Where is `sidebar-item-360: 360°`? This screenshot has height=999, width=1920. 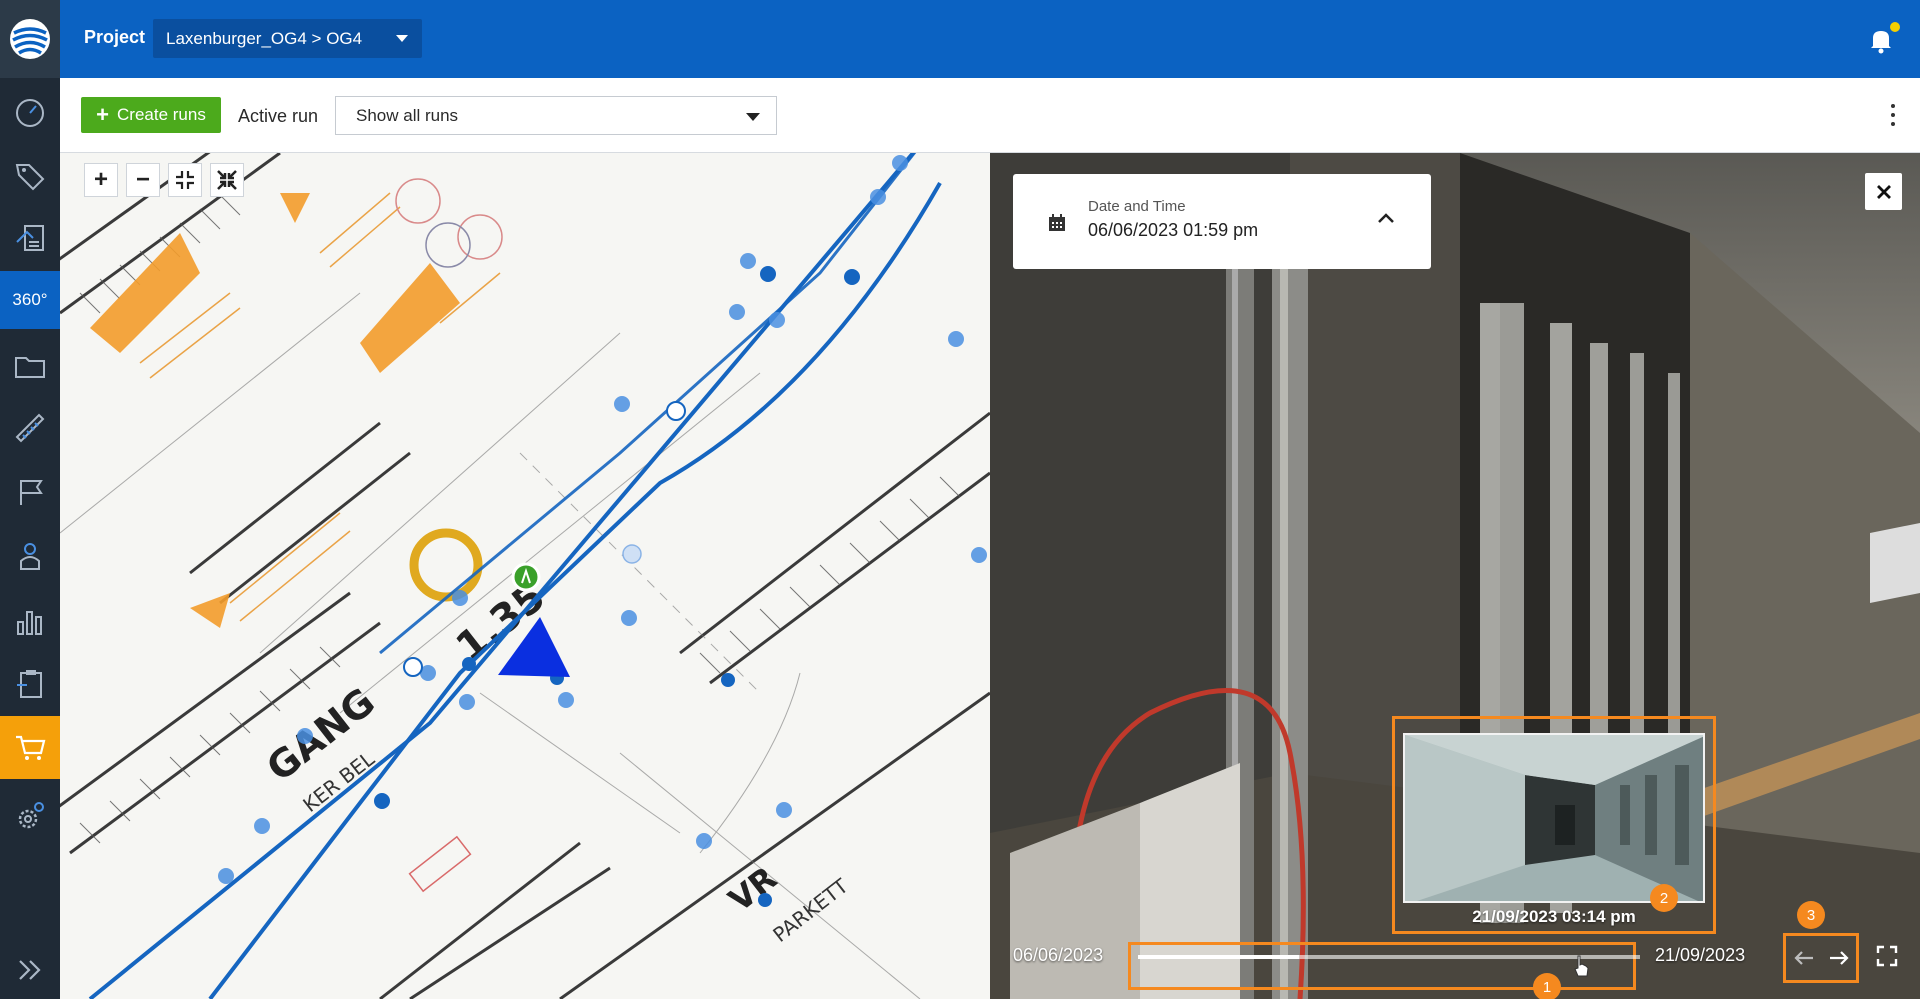 sidebar-item-360: 360° is located at coordinates (30, 300).